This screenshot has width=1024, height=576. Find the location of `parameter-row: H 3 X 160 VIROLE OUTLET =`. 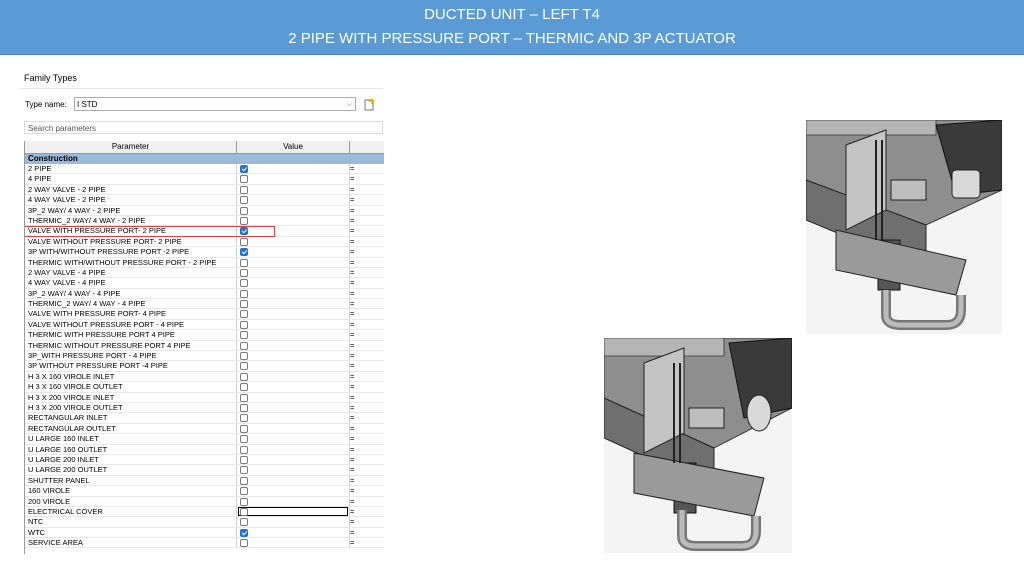

parameter-row: H 3 X 160 VIROLE OUTLET = is located at coordinates (204, 387).